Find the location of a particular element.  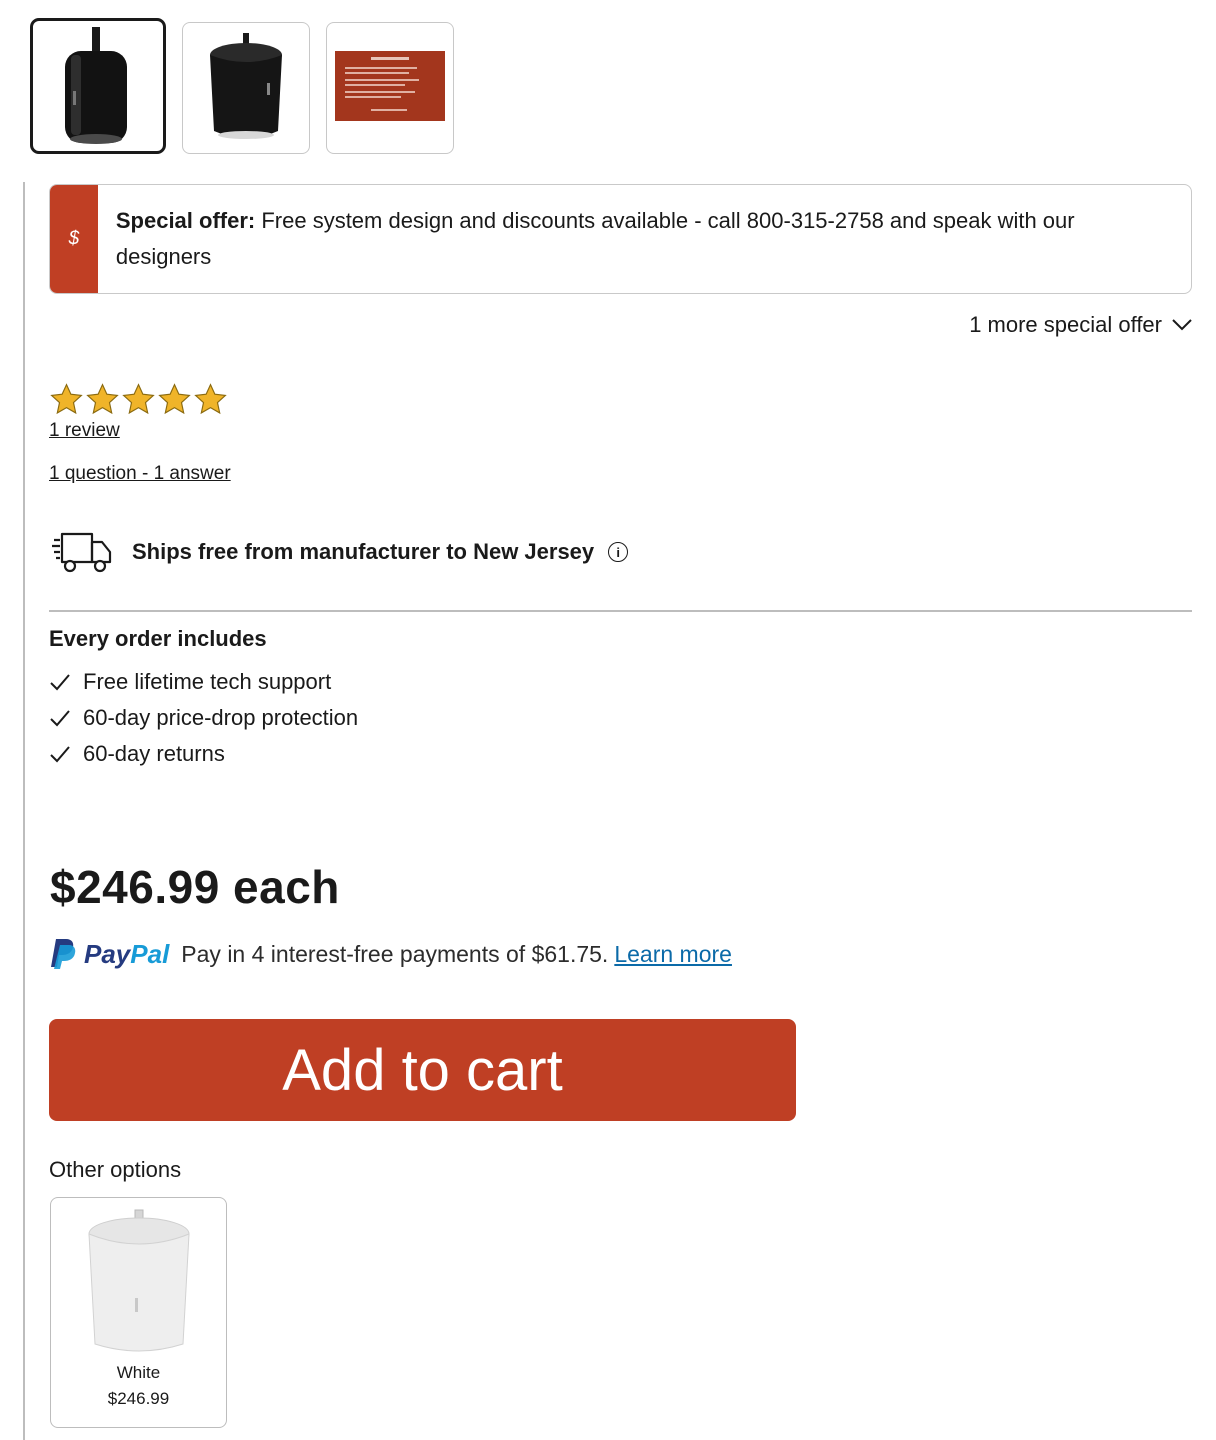

section-divider is located at coordinates (620, 611).